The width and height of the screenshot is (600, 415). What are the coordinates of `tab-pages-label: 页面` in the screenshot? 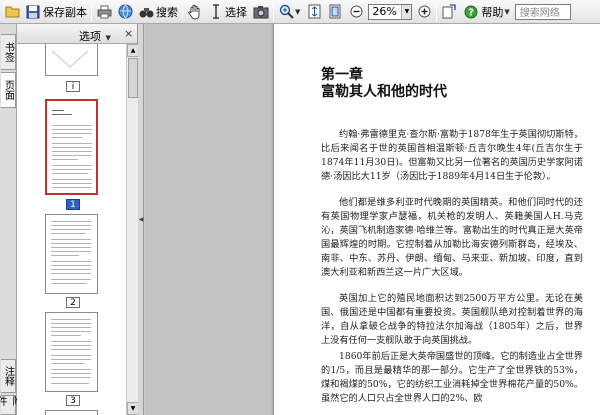 It's located at (8, 90).